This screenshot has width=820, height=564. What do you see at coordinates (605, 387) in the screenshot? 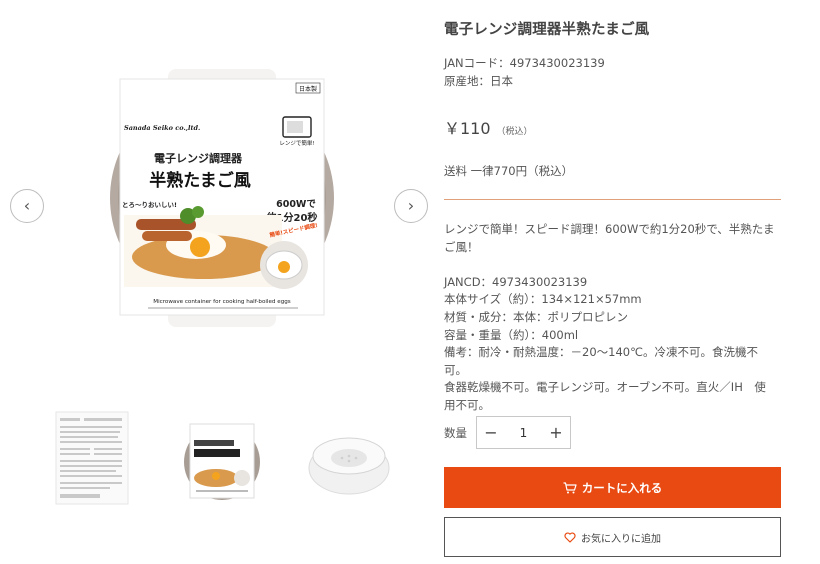
I see `spec-line: 食器乾燥機不可。電子レンジ可。オーブン不可。直火／IH 使` at bounding box center [605, 387].